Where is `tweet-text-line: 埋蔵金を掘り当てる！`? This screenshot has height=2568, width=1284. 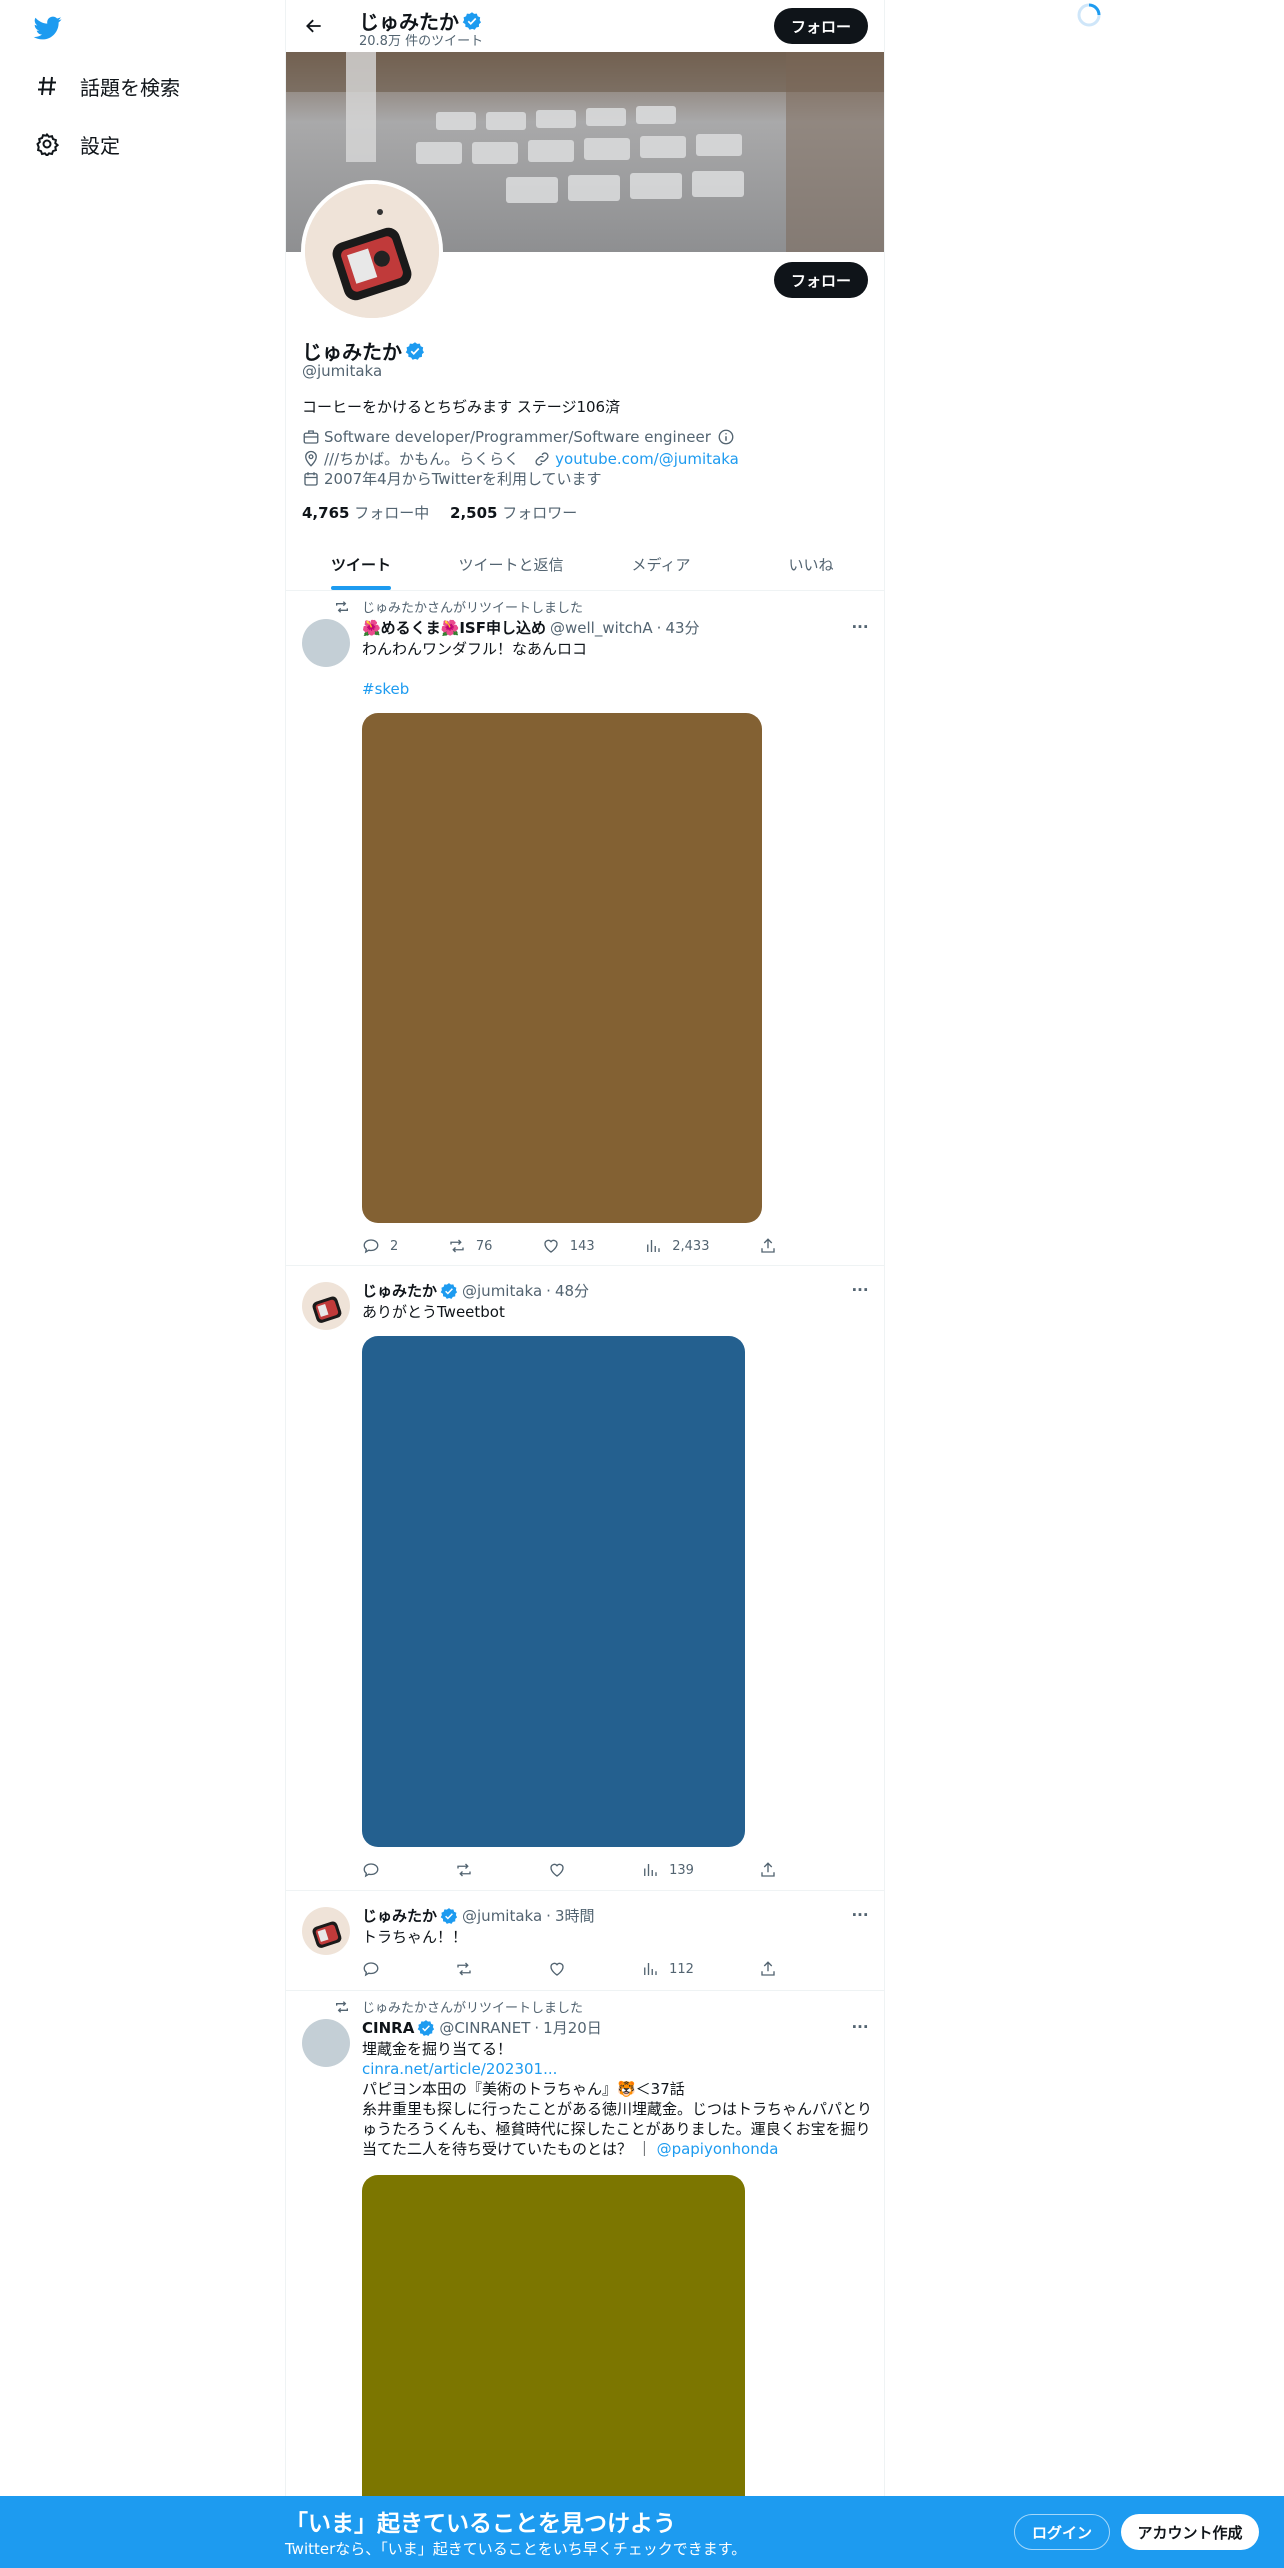
tweet-text-line: 埋蔵金を掘り当てる！ is located at coordinates (437, 2049).